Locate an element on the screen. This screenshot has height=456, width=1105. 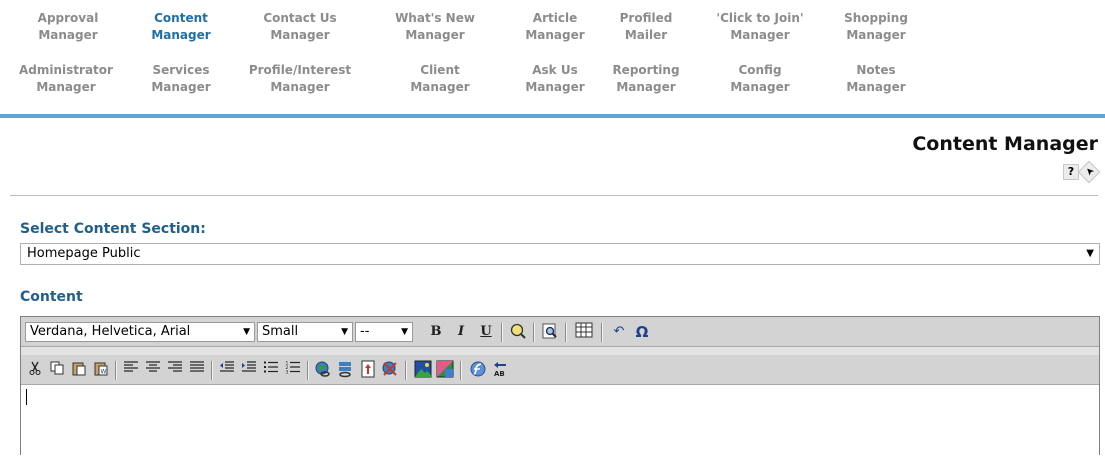
special-character-icon: Ω is located at coordinates (642, 332).